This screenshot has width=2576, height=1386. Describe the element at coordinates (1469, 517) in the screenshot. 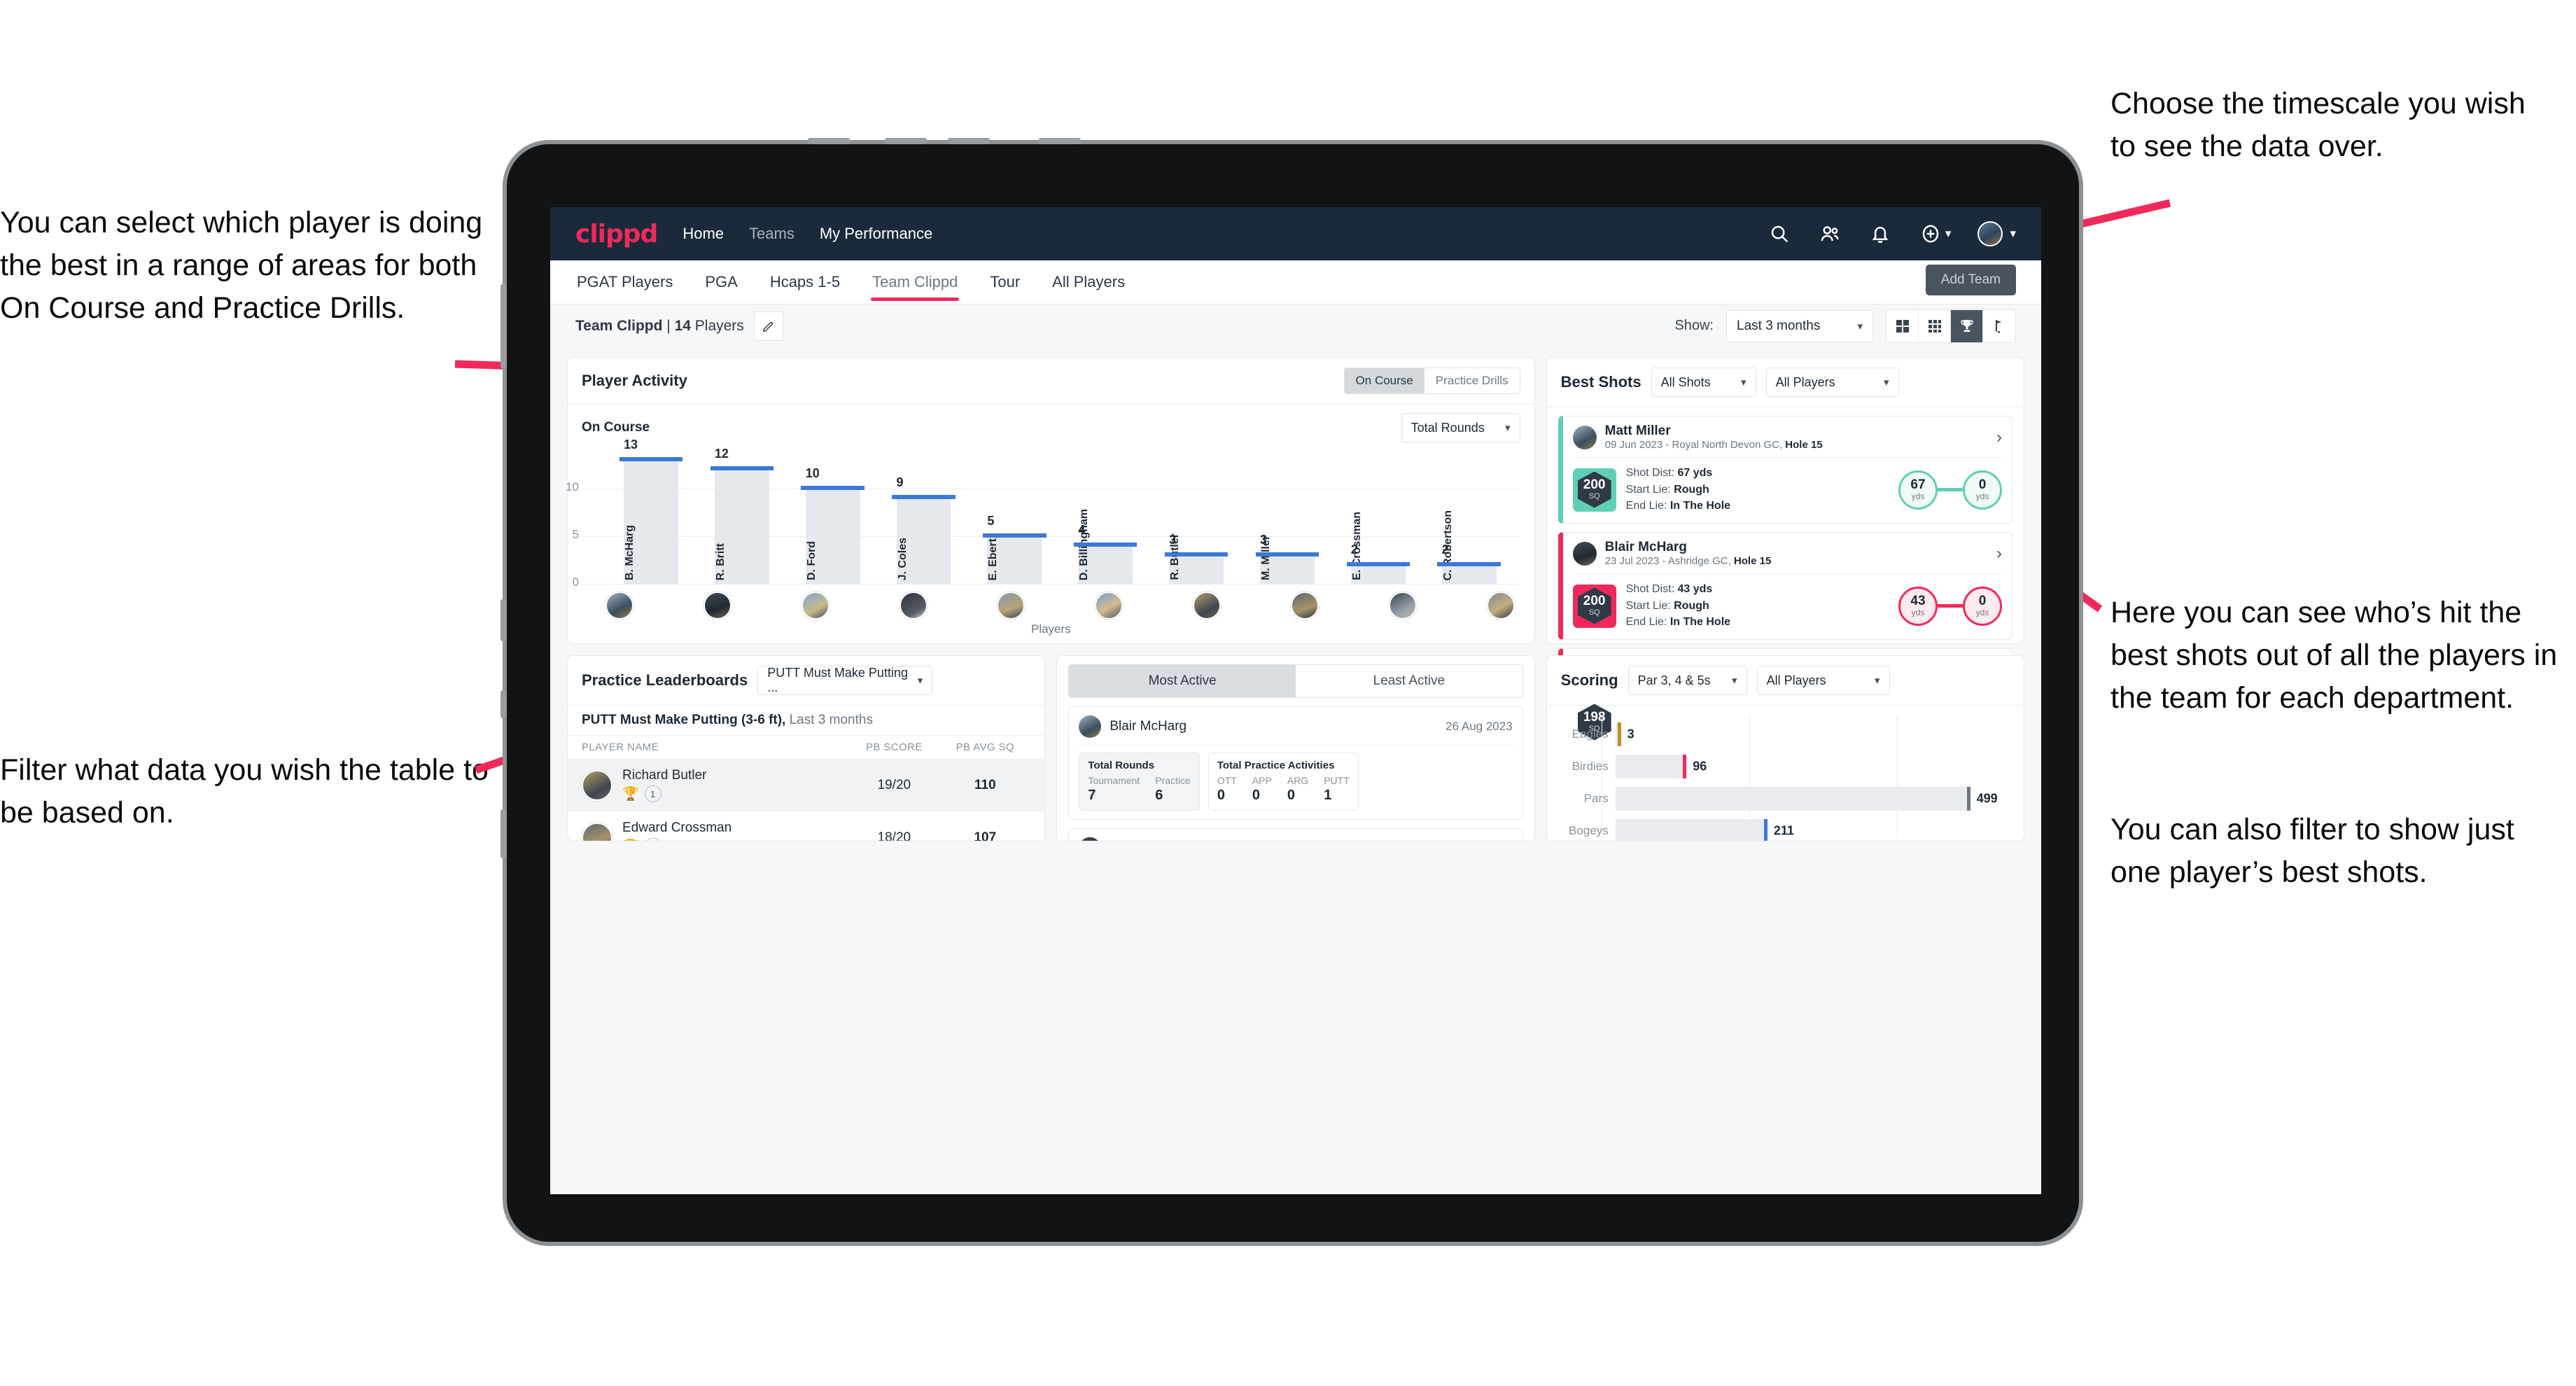

I see `chart-bar-column: 2 C. Robertson` at that location.